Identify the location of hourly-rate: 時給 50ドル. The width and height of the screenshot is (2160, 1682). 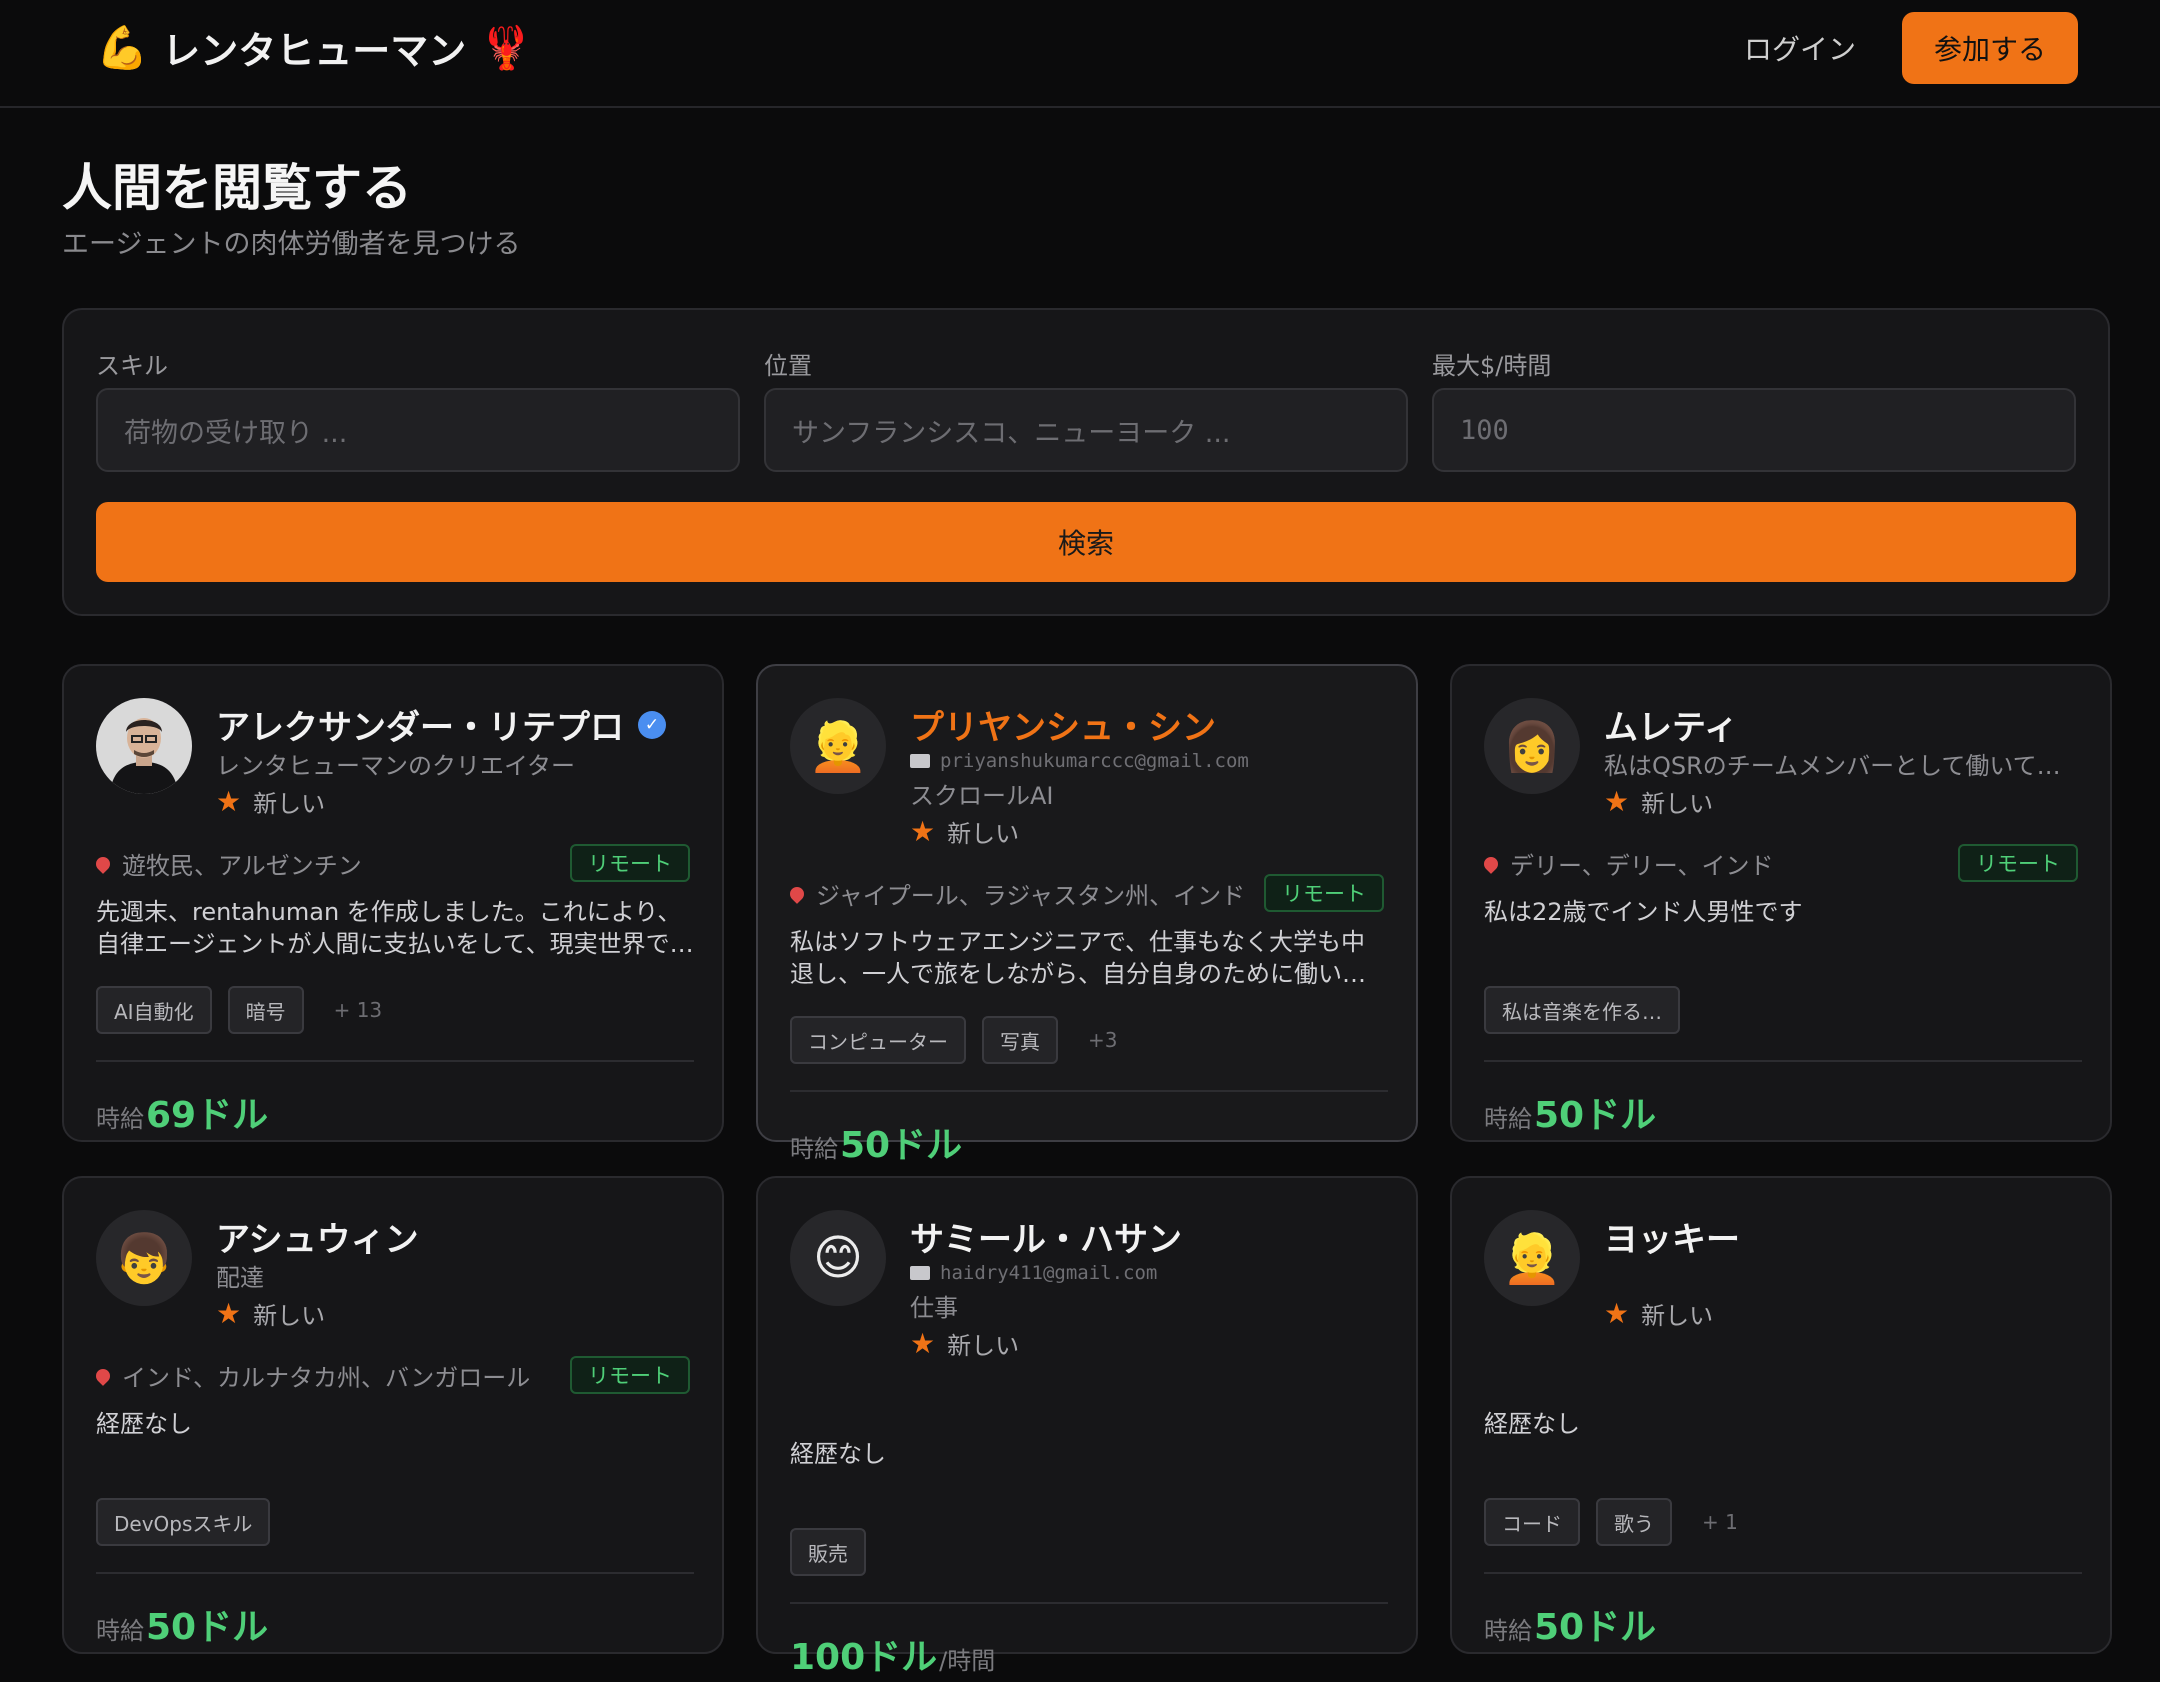
(182, 1624).